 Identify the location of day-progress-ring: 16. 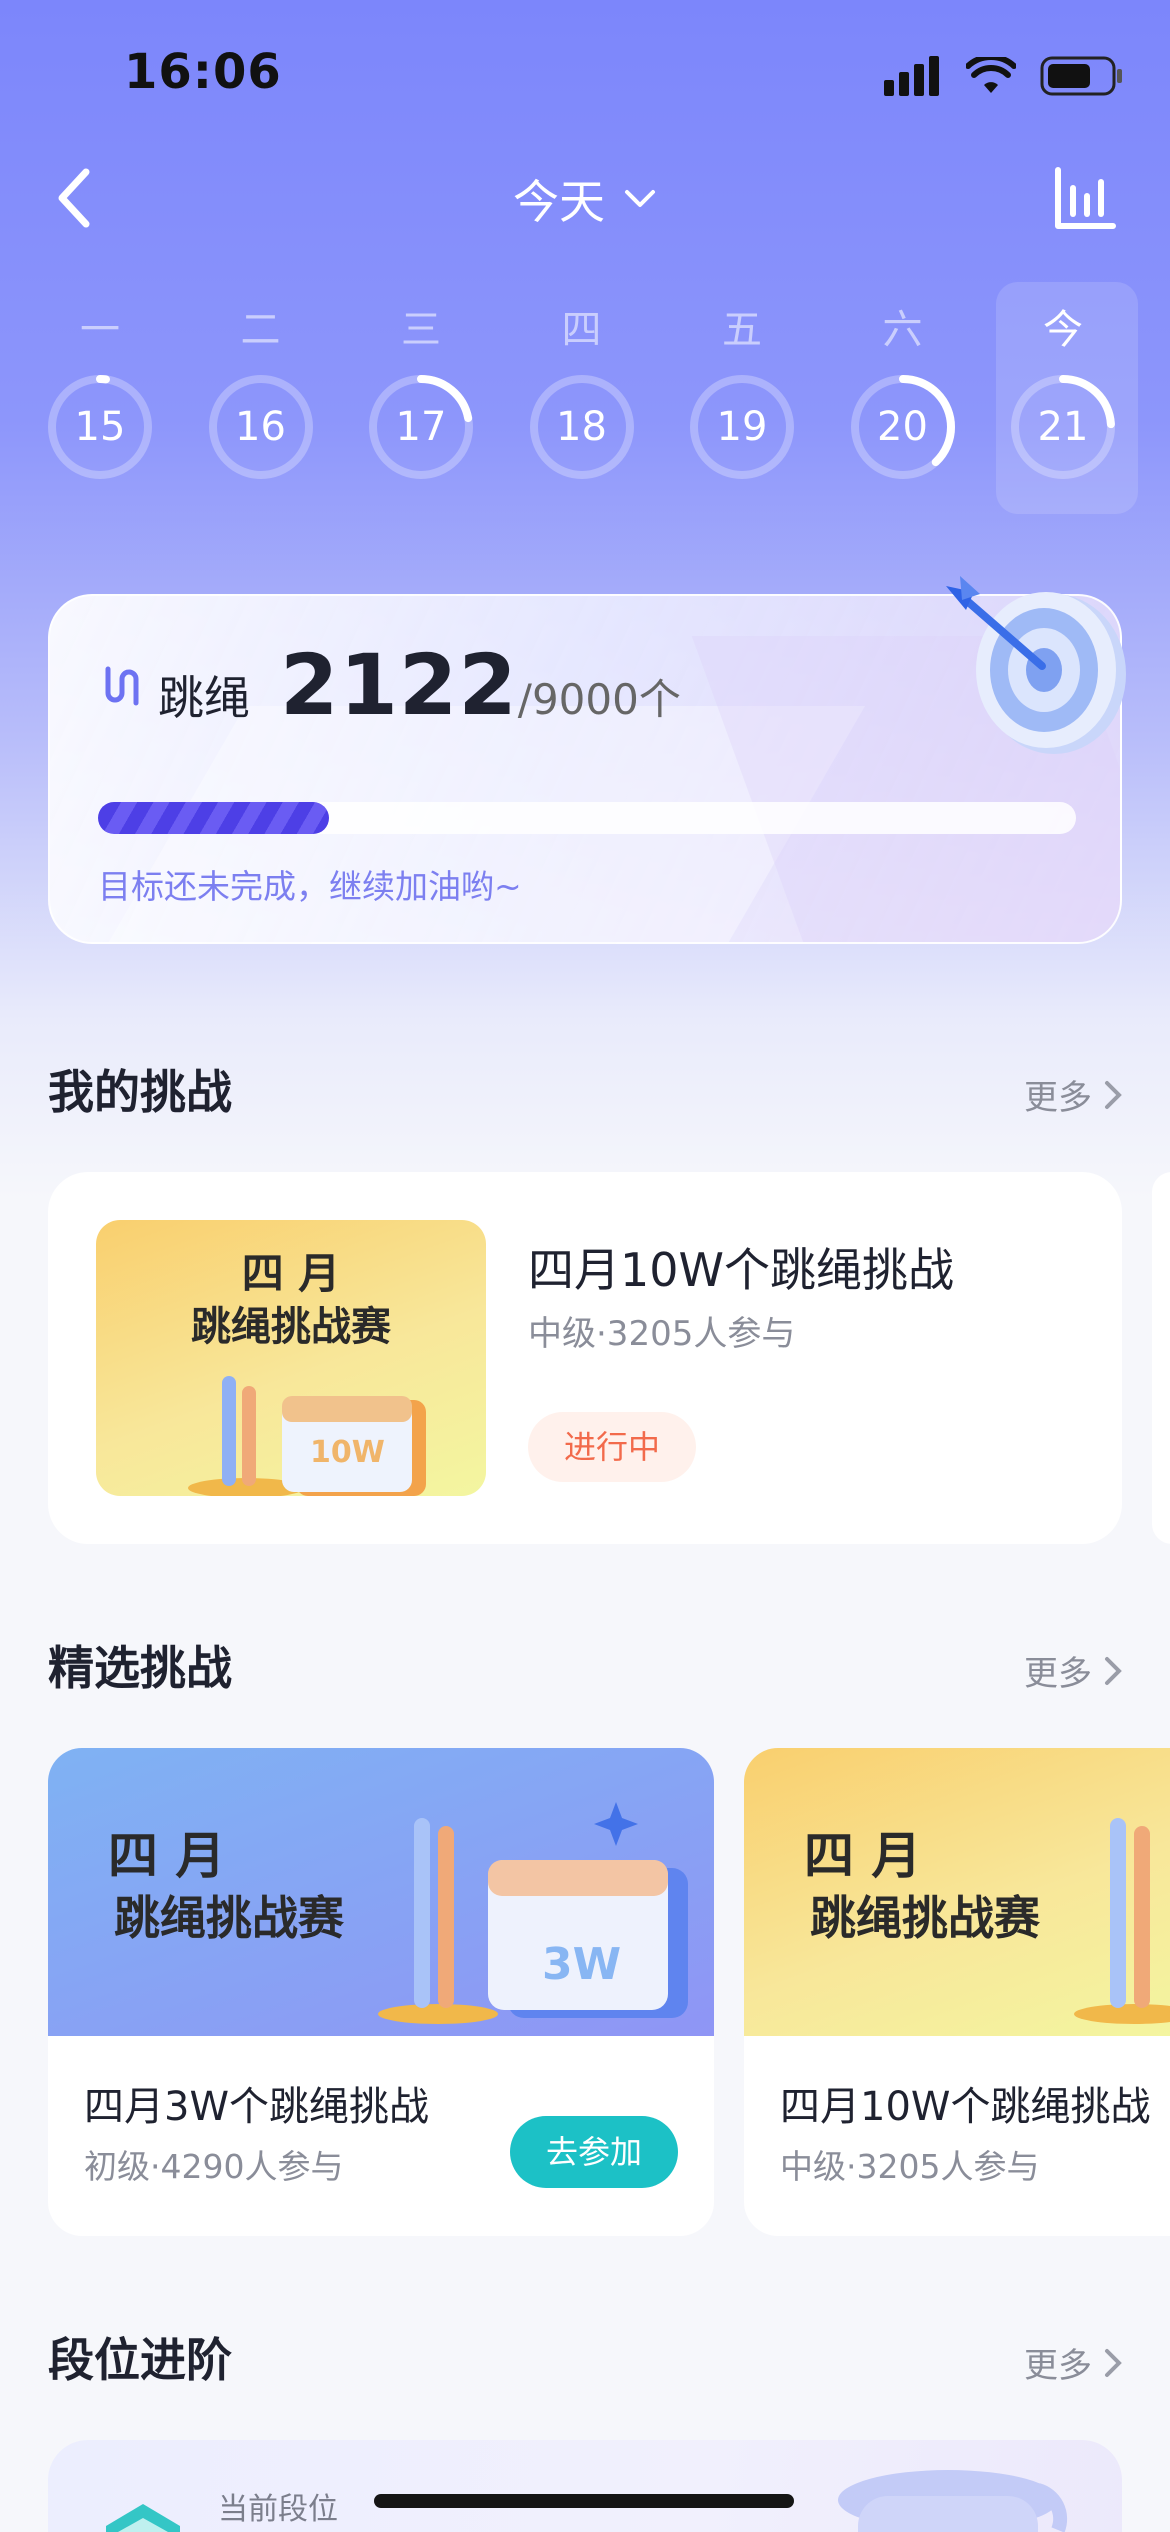
(261, 427).